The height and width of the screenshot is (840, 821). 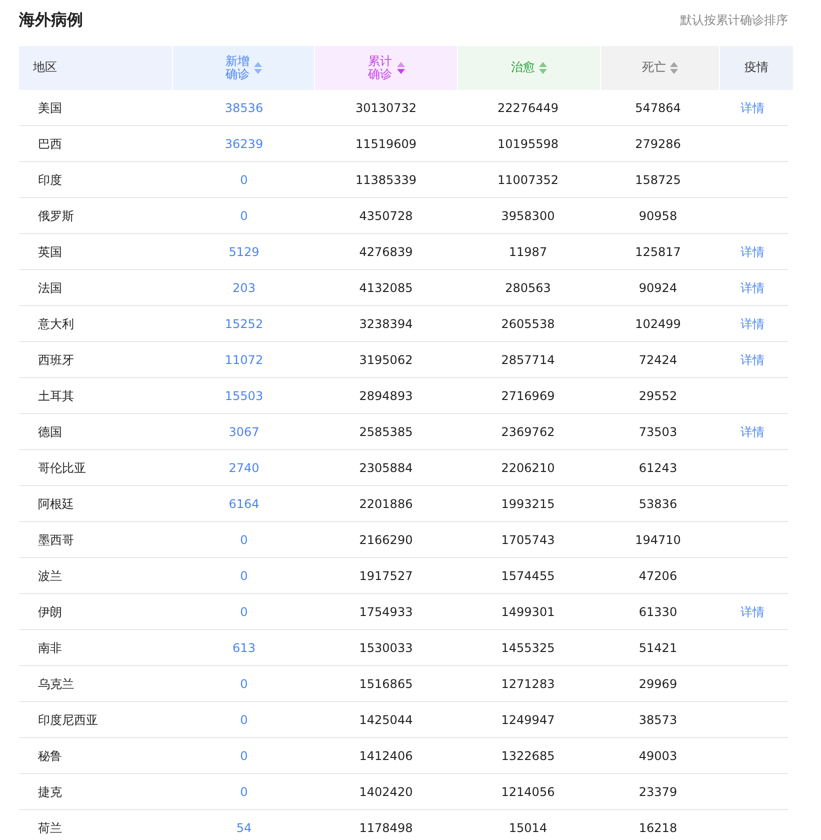 What do you see at coordinates (660, 68) in the screenshot?
I see `column-header: 死亡` at bounding box center [660, 68].